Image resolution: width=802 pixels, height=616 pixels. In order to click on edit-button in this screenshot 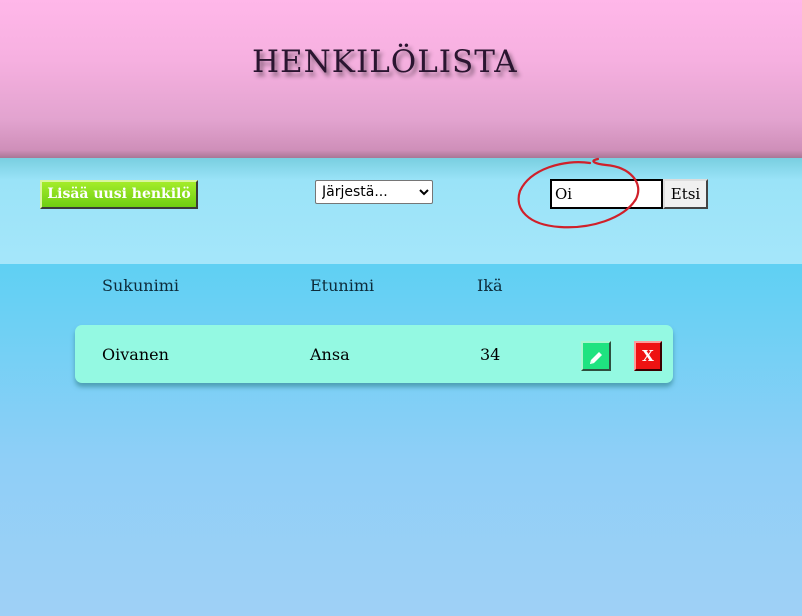, I will do `click(596, 356)`.